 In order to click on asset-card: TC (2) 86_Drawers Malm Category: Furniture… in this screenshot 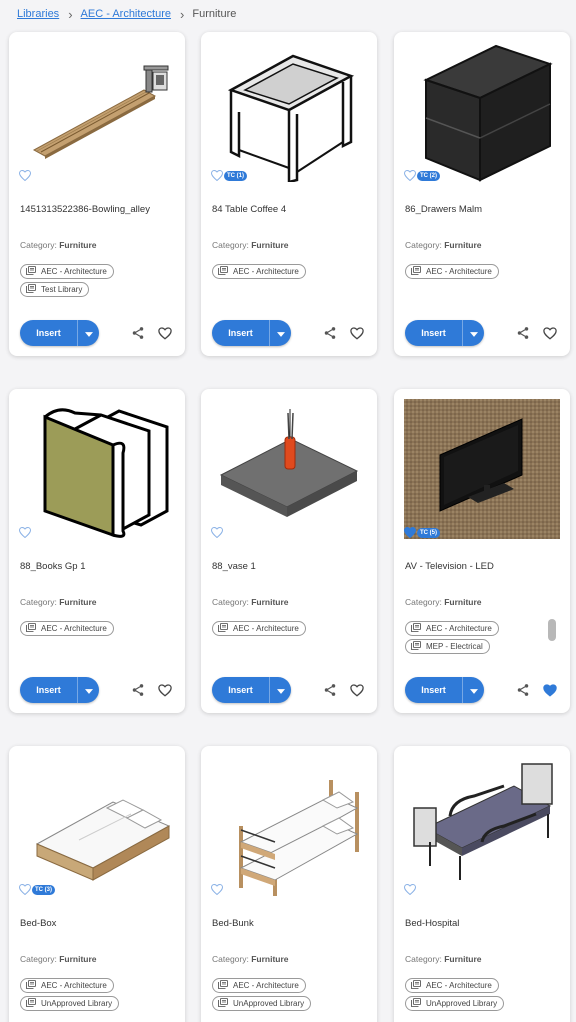, I will do `click(482, 194)`.